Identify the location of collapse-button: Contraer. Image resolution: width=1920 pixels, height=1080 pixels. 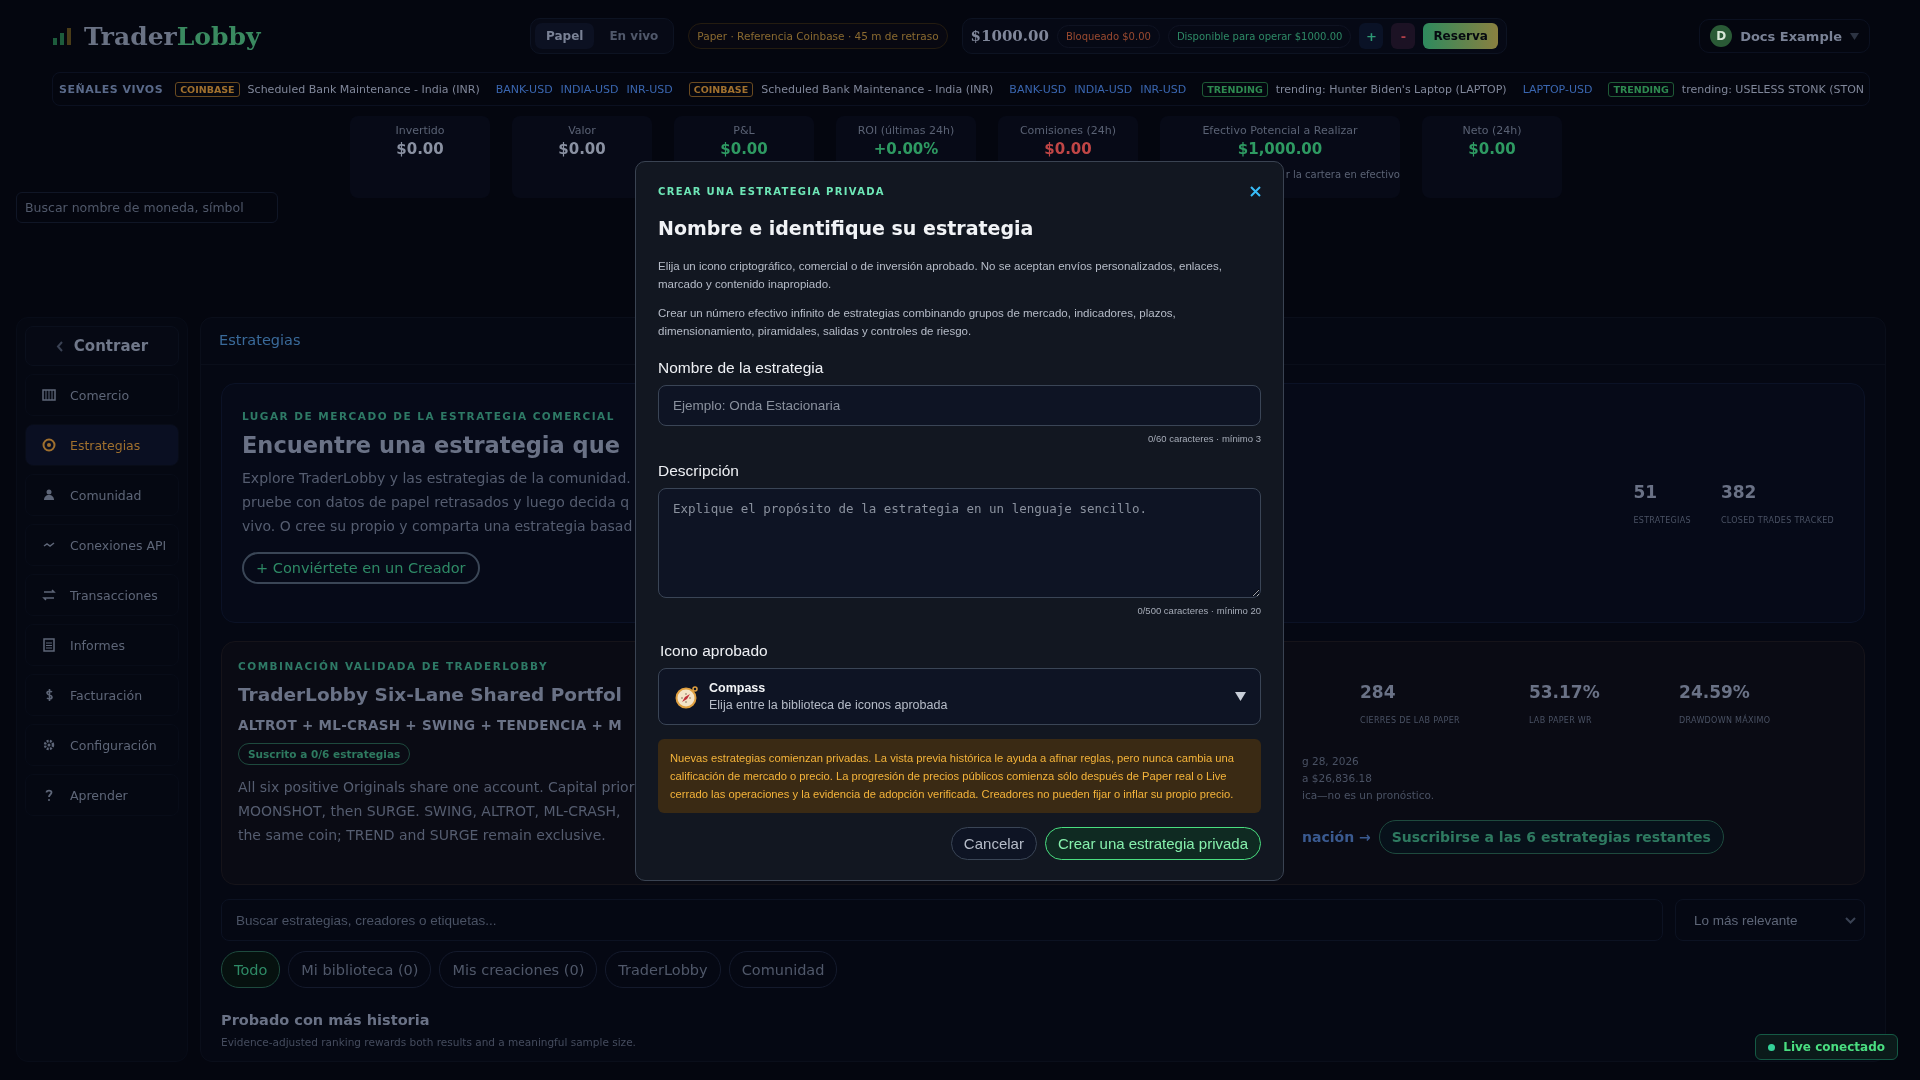
(102, 346).